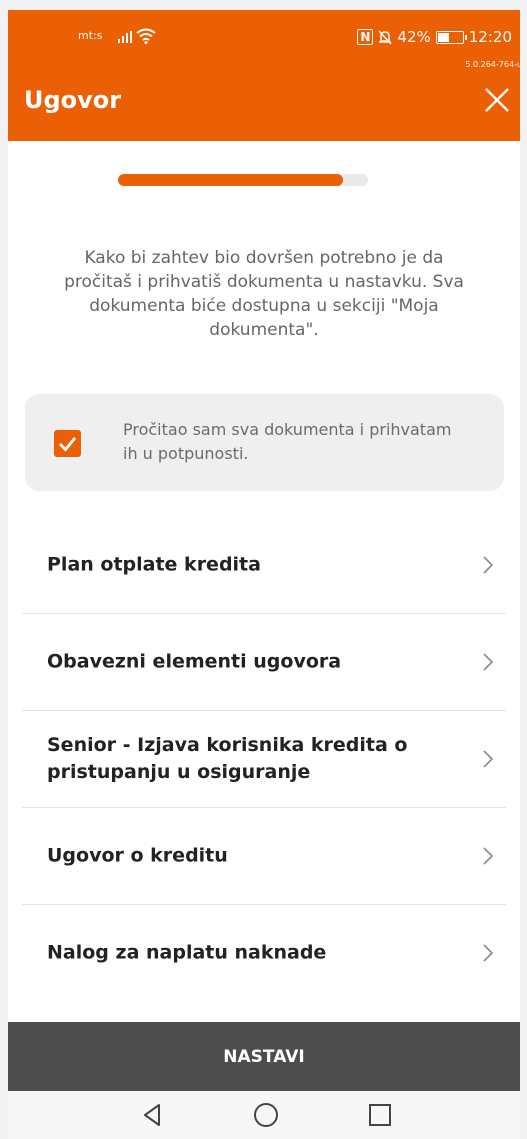 The image size is (527, 1139). I want to click on document-label: Plan otplate kredita, so click(154, 564).